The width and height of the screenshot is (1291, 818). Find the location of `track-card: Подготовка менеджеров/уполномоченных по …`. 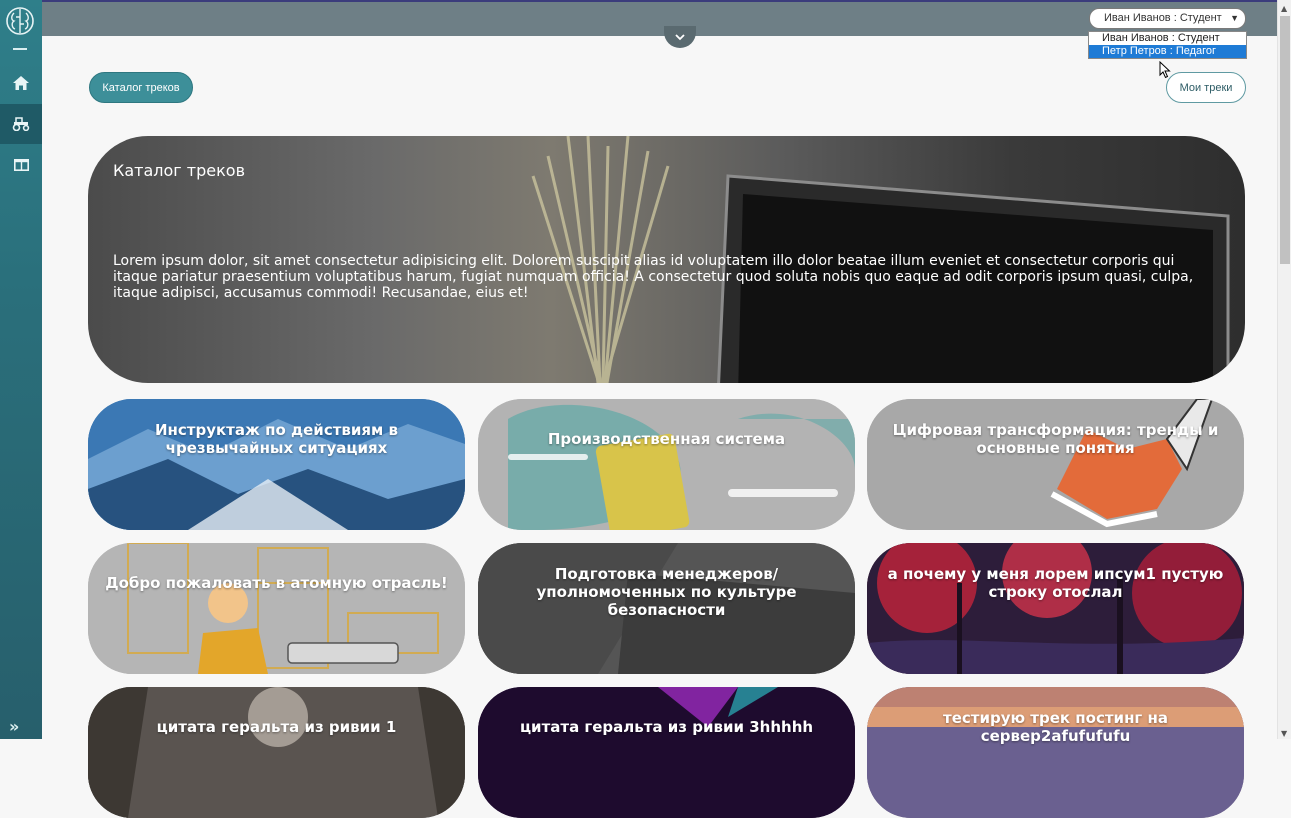

track-card: Подготовка менеджеров/уполномоченных по … is located at coordinates (666, 608).